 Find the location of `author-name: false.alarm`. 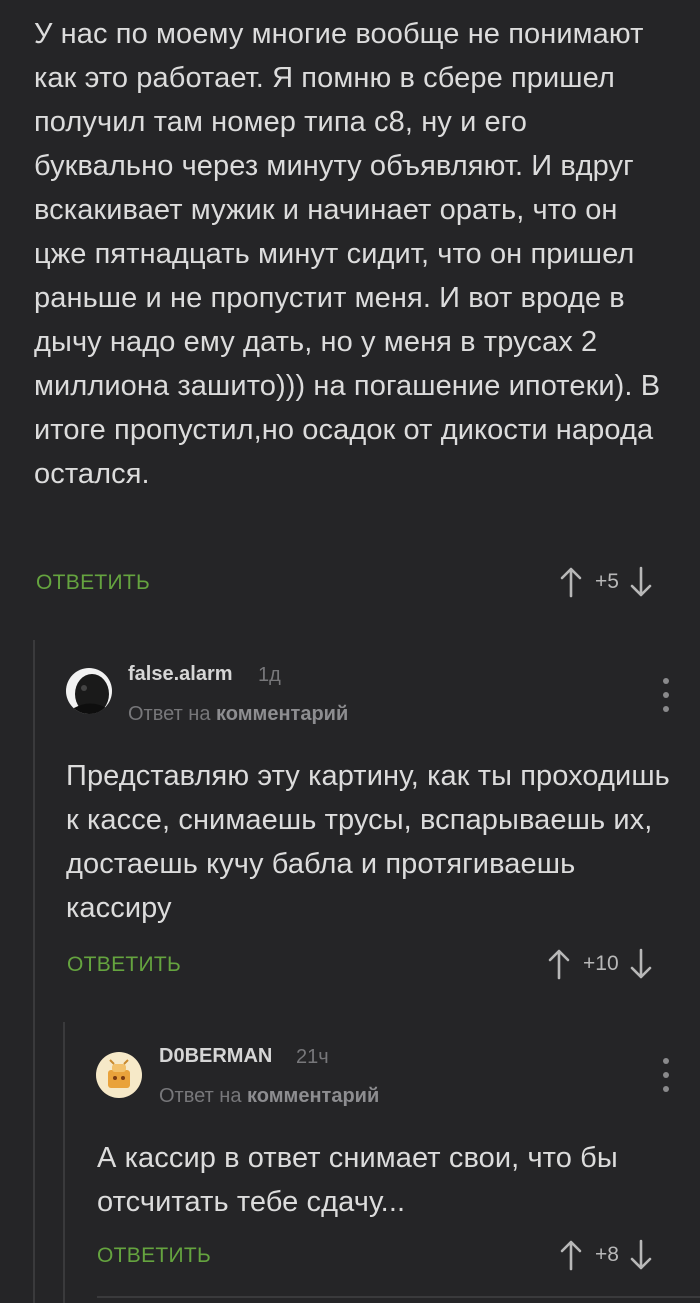

author-name: false.alarm is located at coordinates (180, 674).